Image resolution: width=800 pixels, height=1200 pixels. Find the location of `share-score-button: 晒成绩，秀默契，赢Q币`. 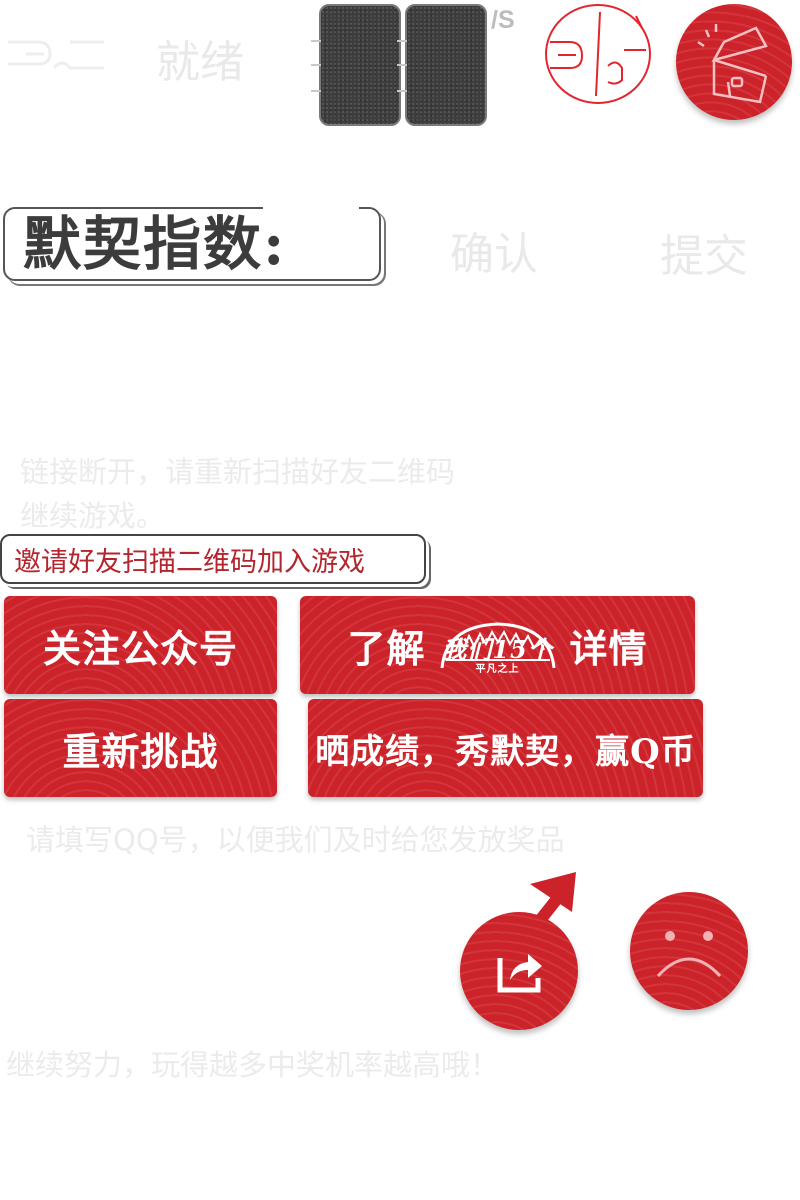

share-score-button: 晒成绩，秀默契，赢Q币 is located at coordinates (505, 748).